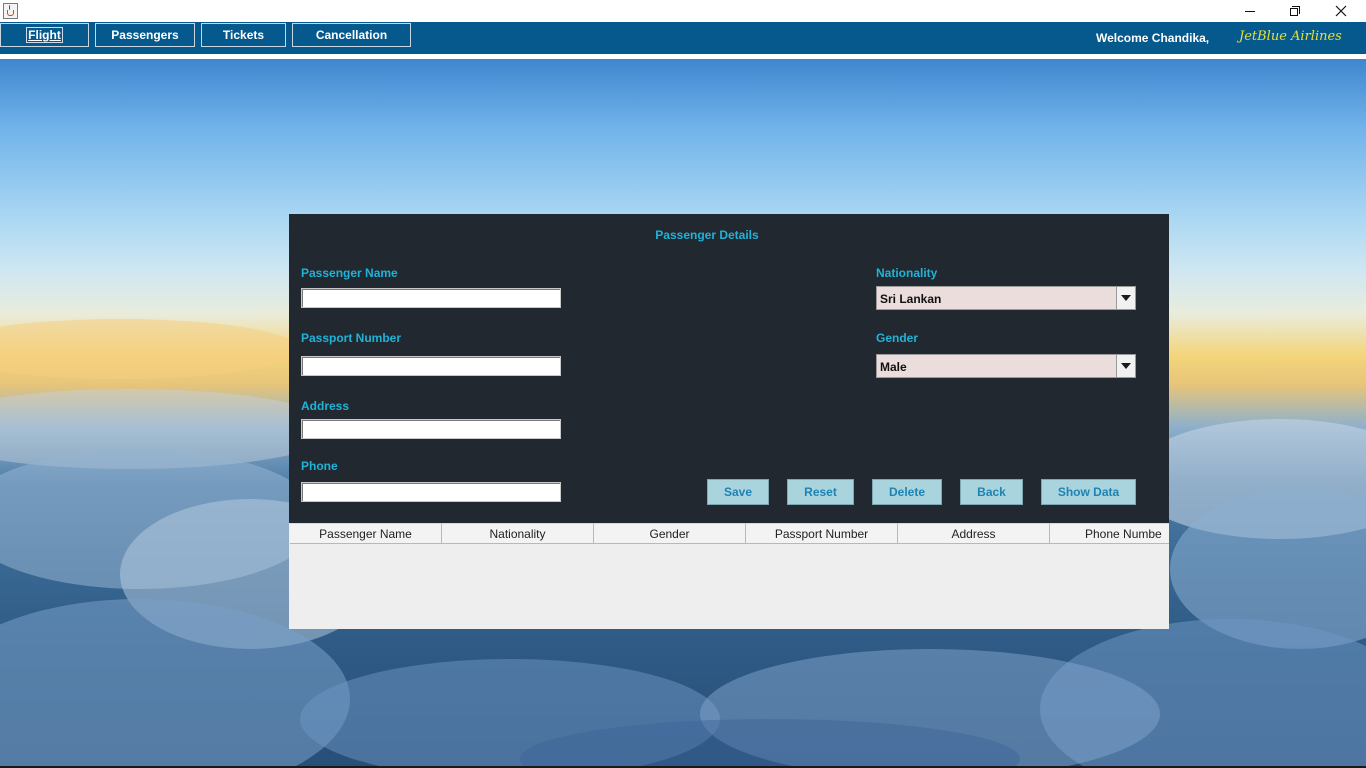  What do you see at coordinates (707, 235) in the screenshot?
I see `panel-title: Passenger Details` at bounding box center [707, 235].